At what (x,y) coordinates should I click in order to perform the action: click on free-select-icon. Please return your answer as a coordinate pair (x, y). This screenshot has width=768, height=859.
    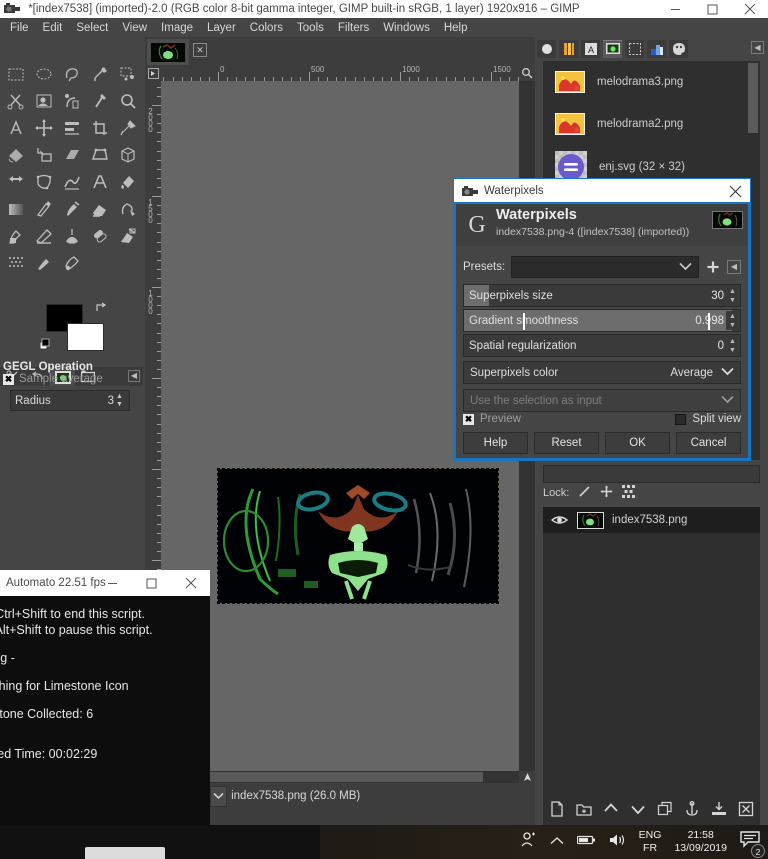
    Looking at the image, I should click on (72, 73).